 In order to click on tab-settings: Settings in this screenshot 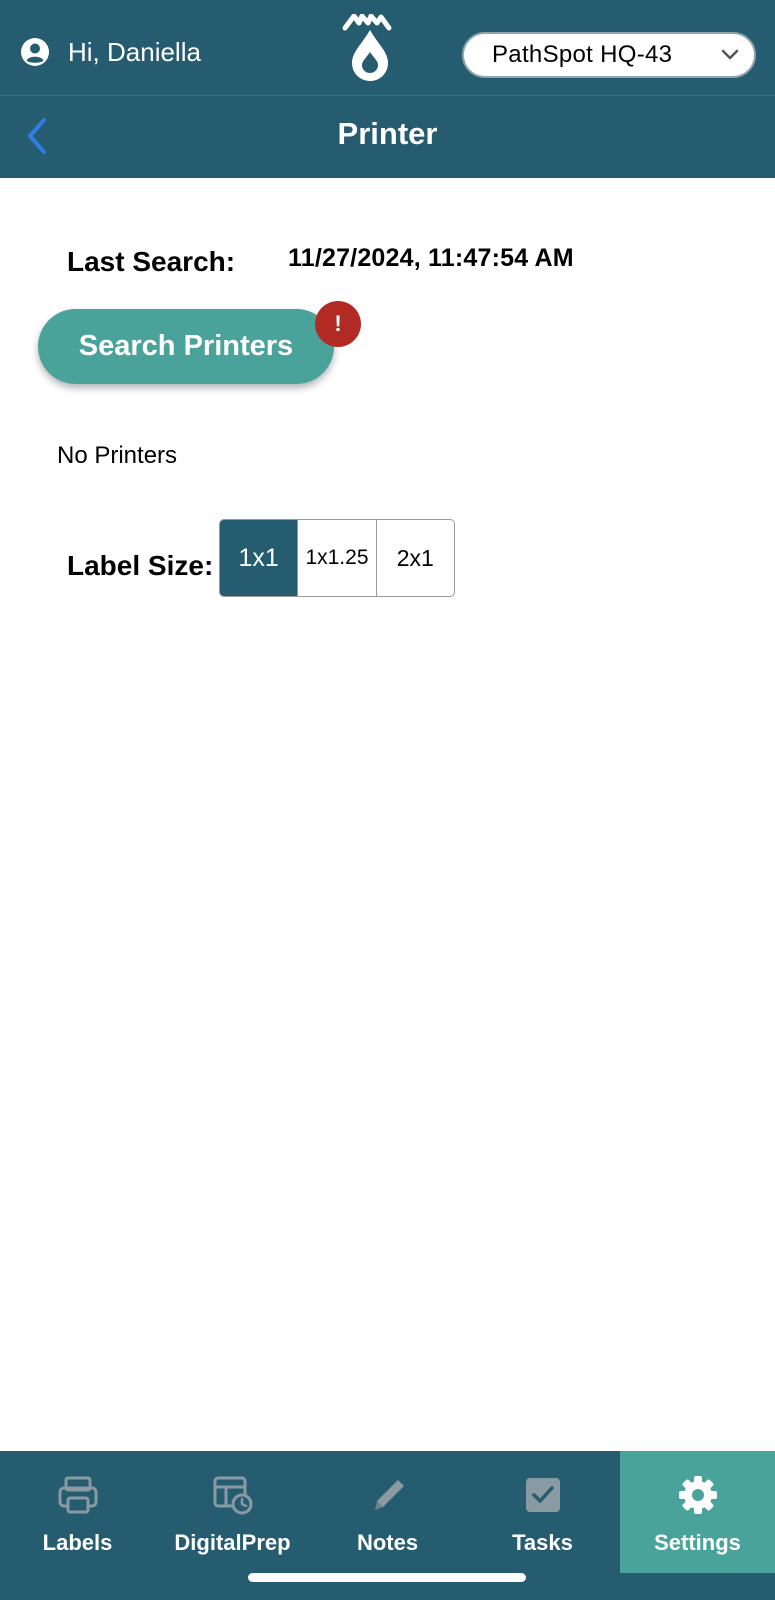, I will do `click(697, 1512)`.